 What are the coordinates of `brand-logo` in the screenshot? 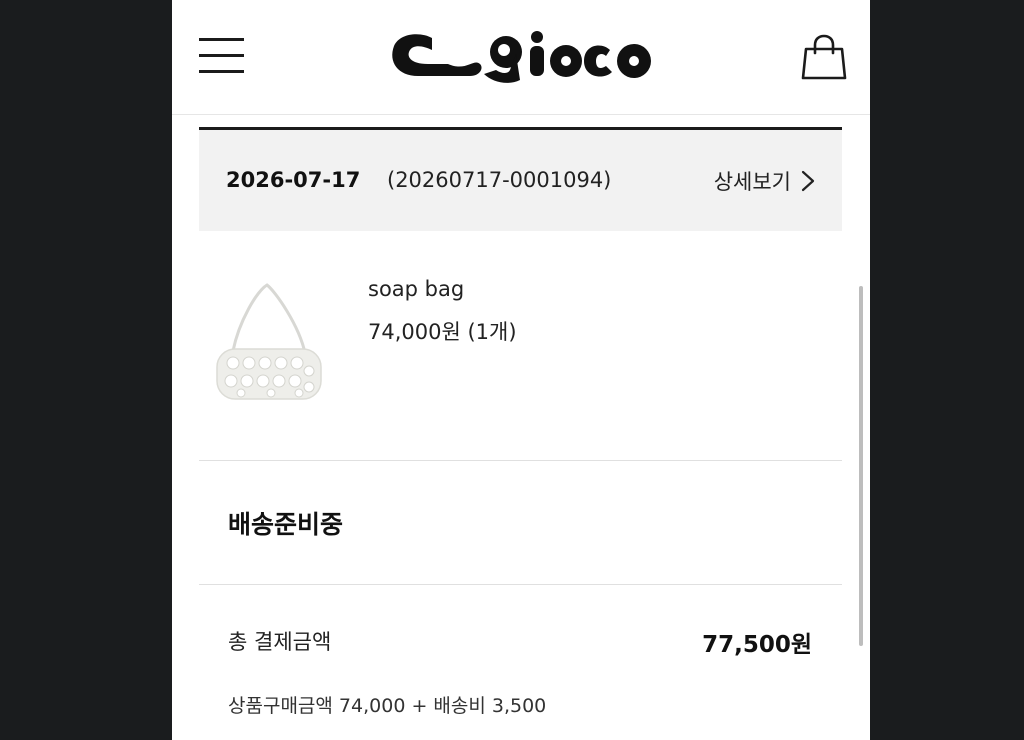 It's located at (522, 56).